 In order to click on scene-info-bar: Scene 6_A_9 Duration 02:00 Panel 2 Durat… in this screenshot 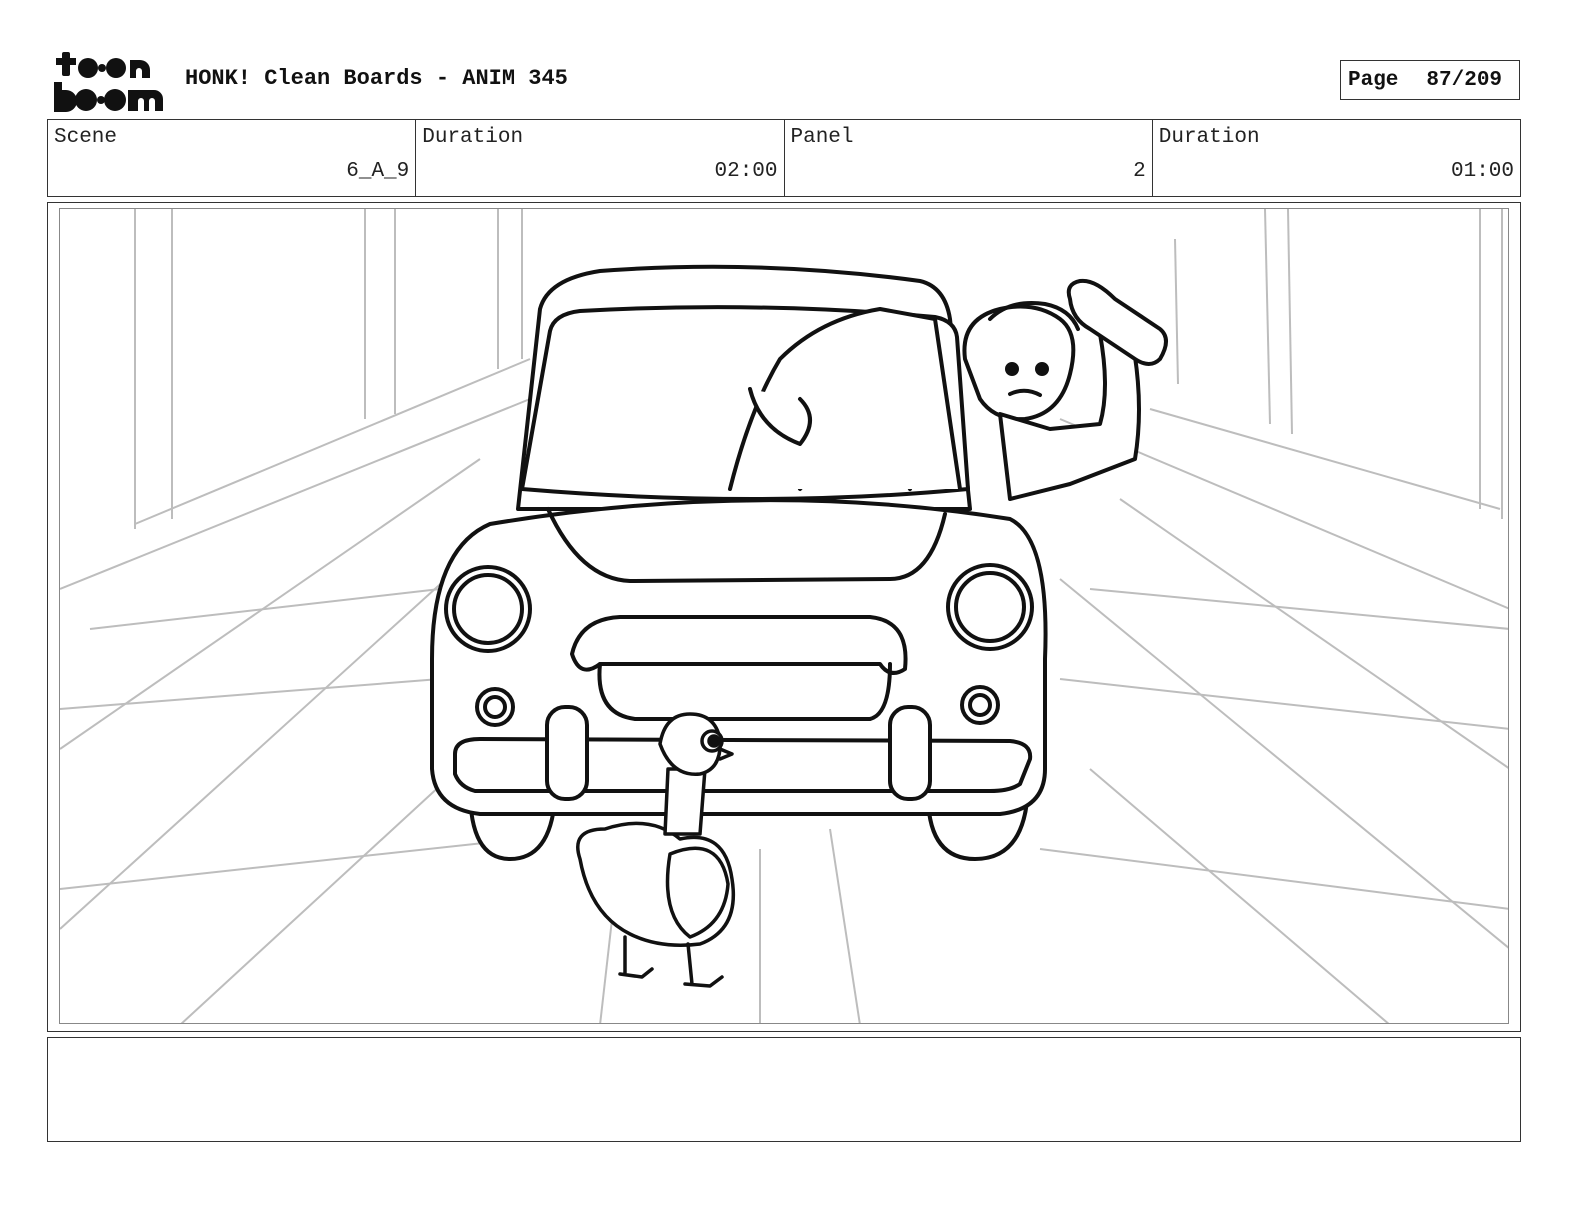, I will do `click(784, 158)`.